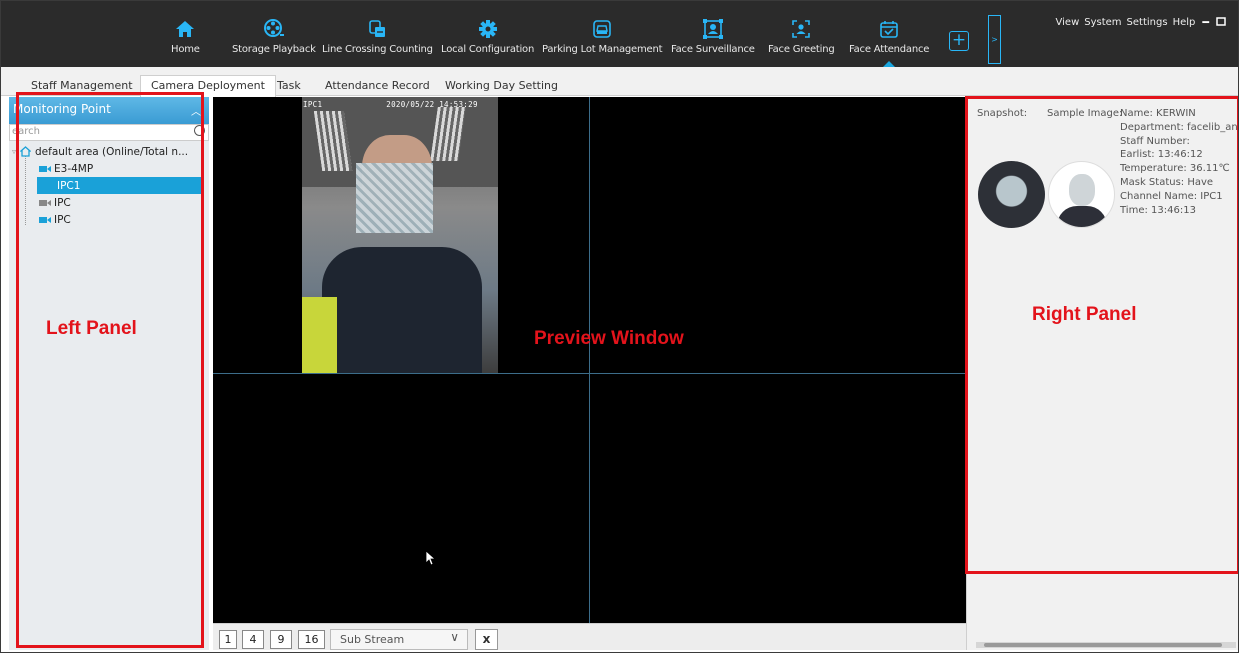  Describe the element at coordinates (487, 40) in the screenshot. I see `nav-local-configuration: Local Configuration` at that location.